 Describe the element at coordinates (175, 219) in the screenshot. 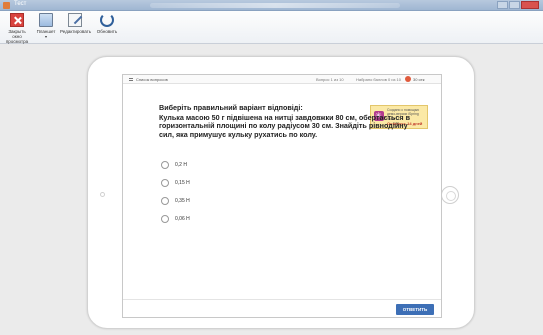

I see `answer-option-4: 0,06 Н` at that location.